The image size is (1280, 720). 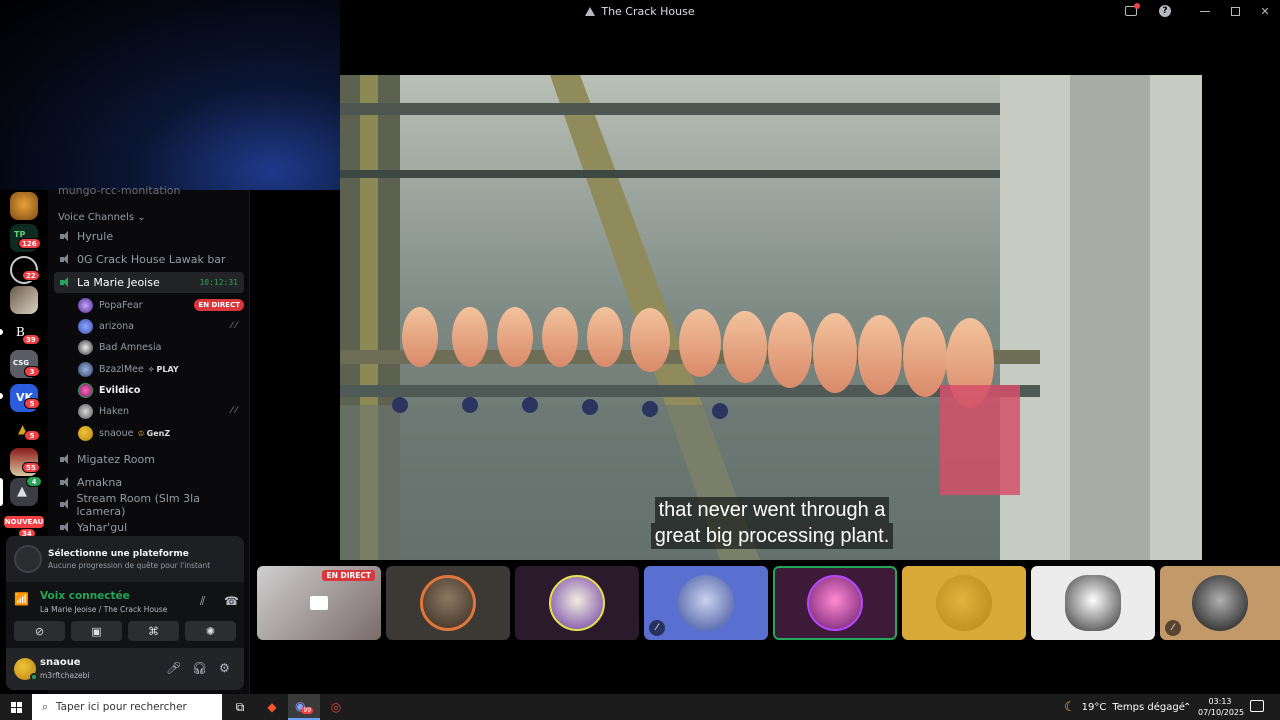 I want to click on member-name: snaoue, so click(x=116, y=433).